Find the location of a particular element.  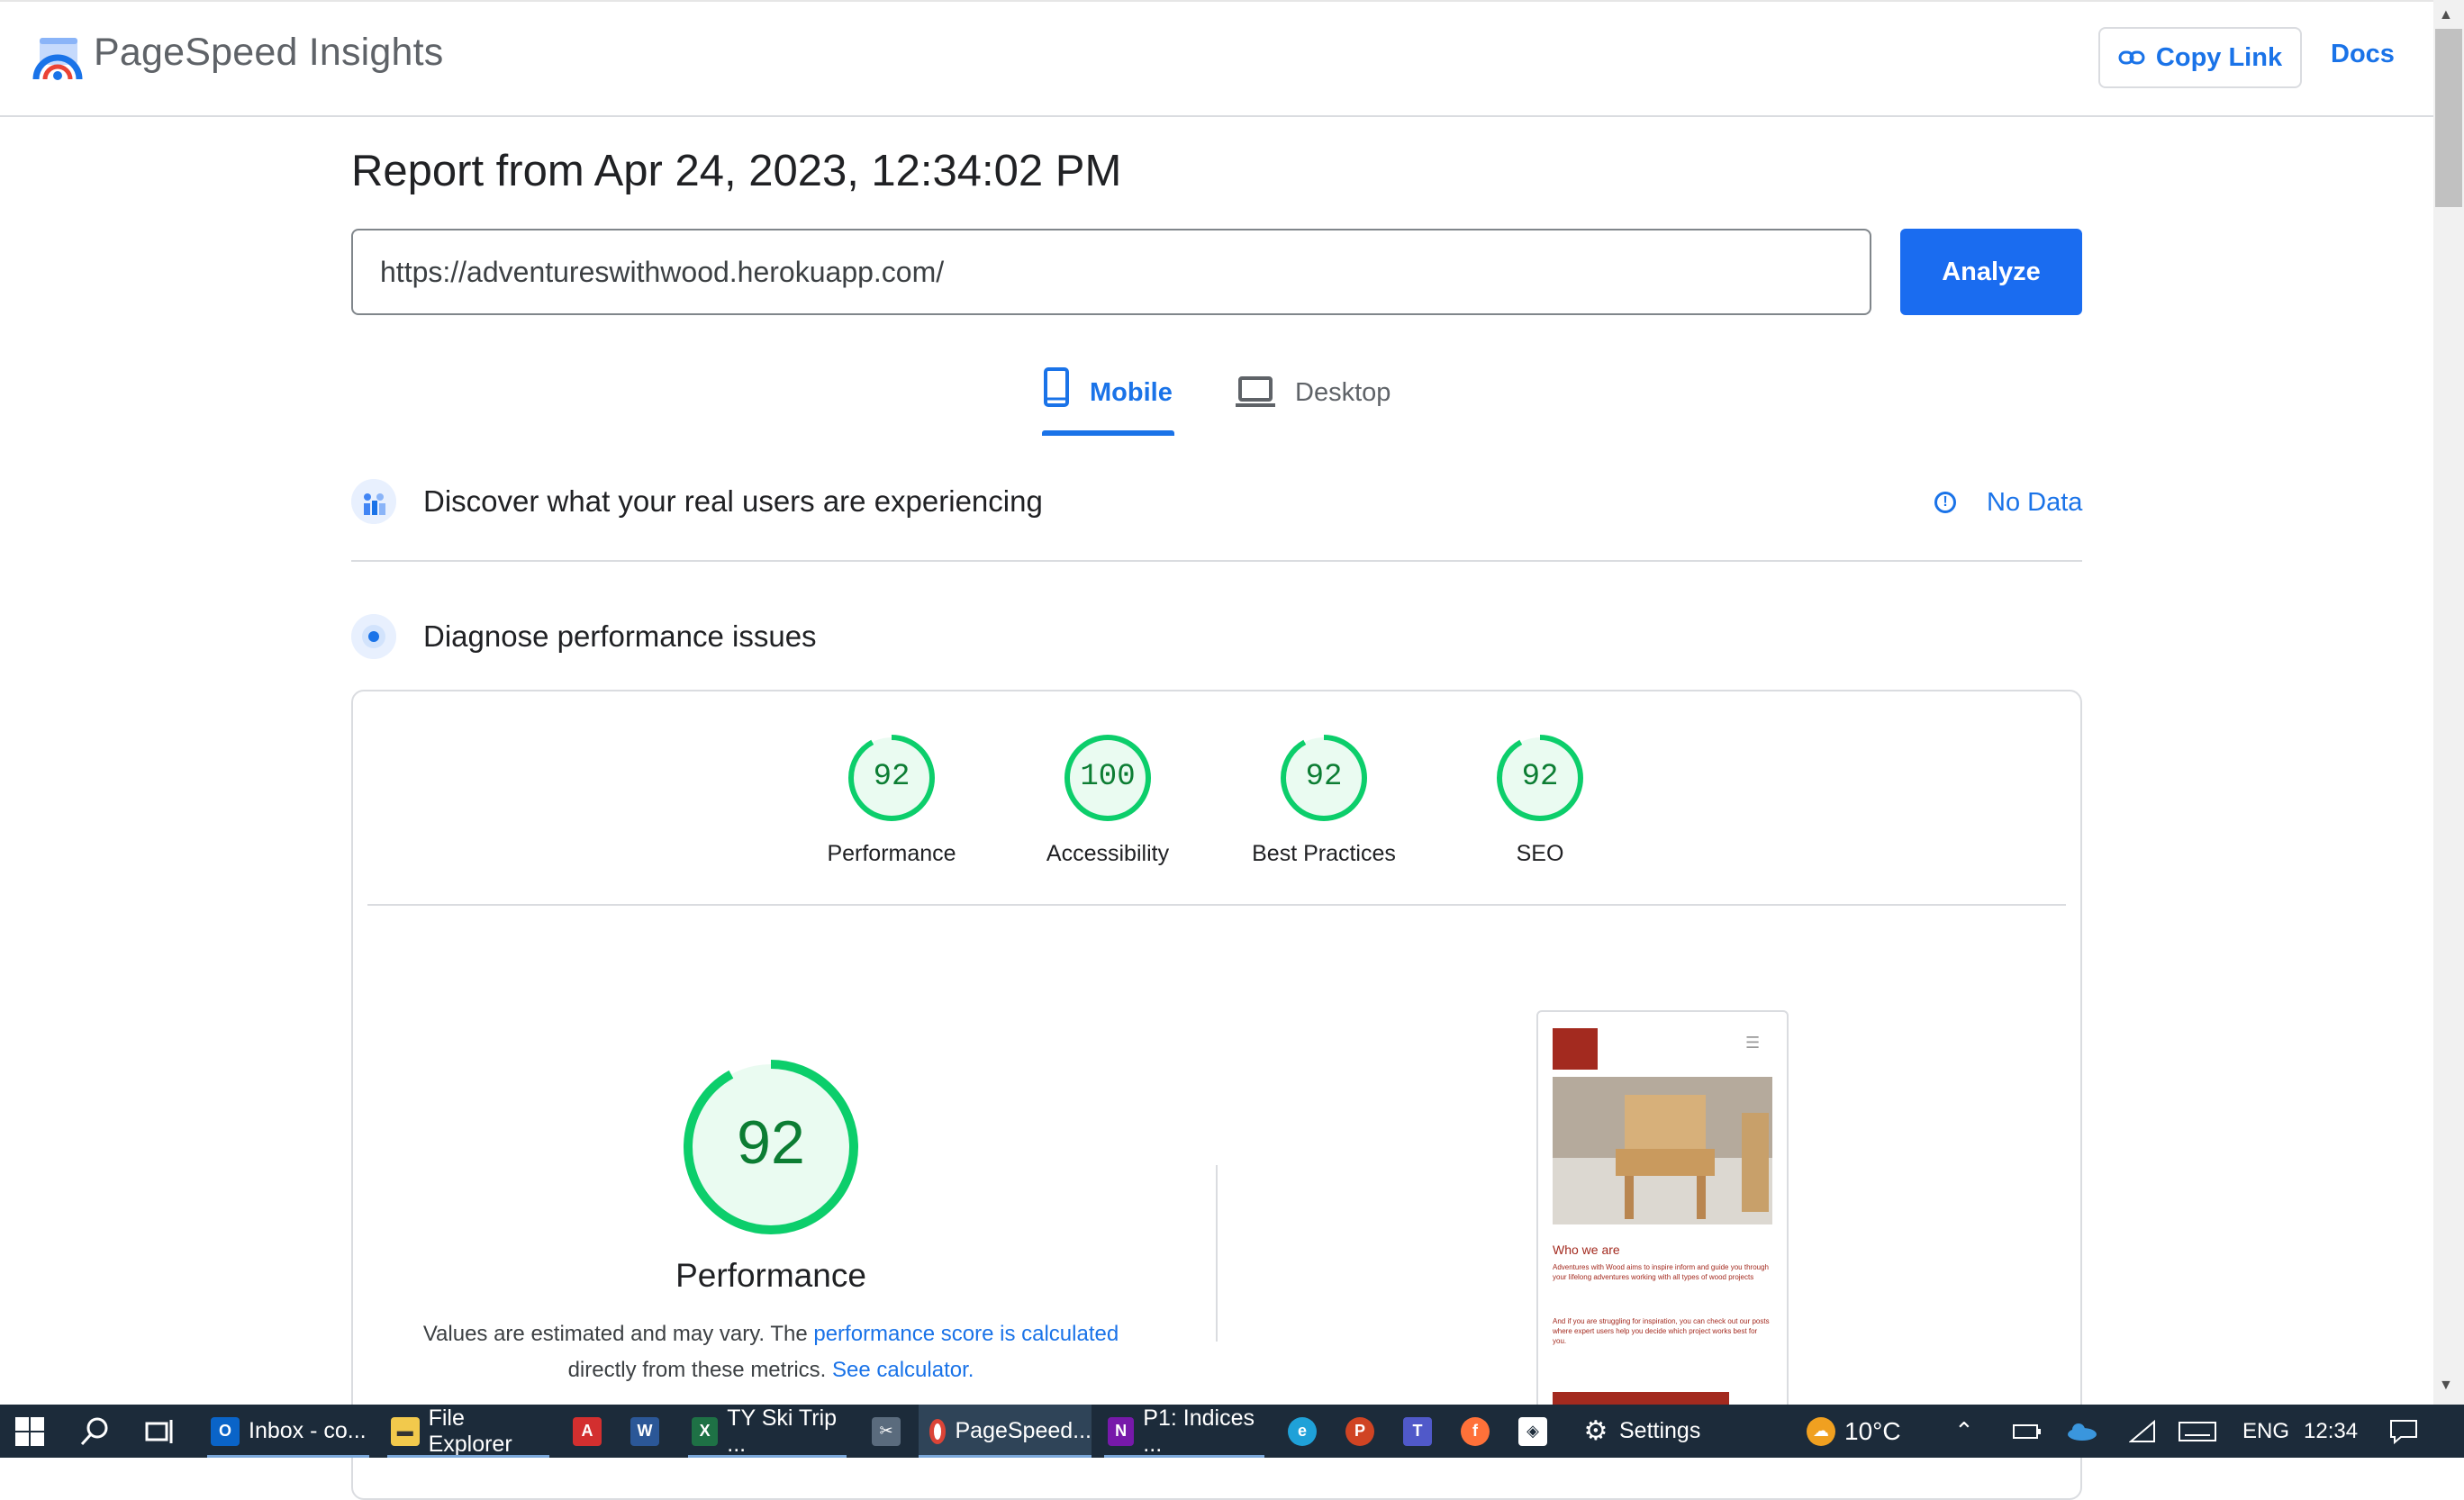

diagnose-icon is located at coordinates (373, 637).